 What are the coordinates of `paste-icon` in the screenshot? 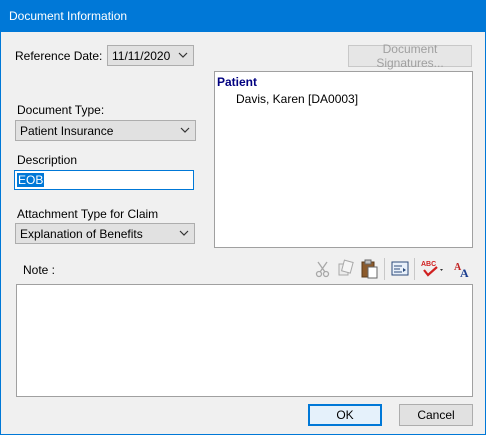 It's located at (369, 269).